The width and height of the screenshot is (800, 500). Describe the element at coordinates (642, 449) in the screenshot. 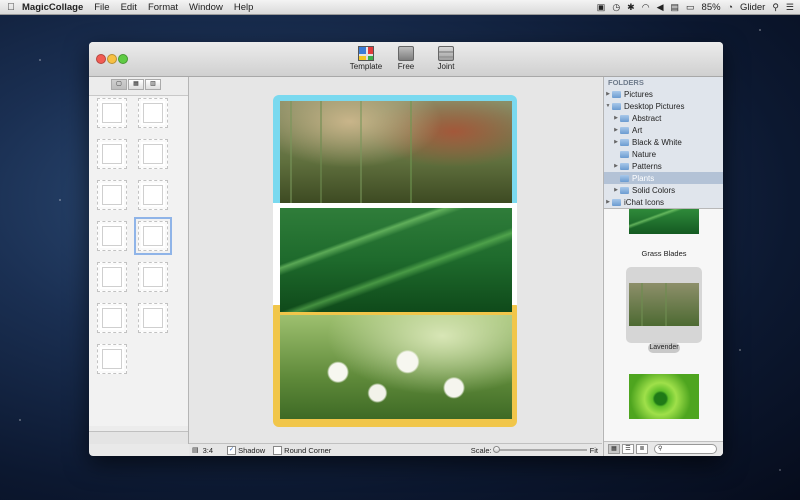

I see `detail-view-button: ≣` at that location.